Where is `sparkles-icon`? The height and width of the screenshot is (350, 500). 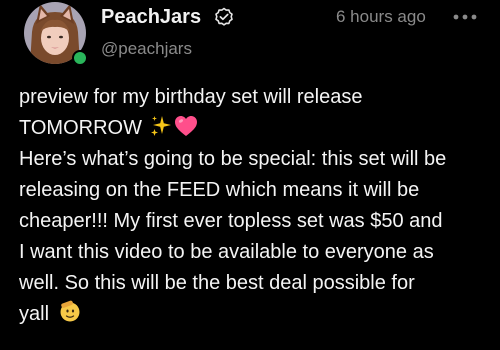 sparkles-icon is located at coordinates (160, 126).